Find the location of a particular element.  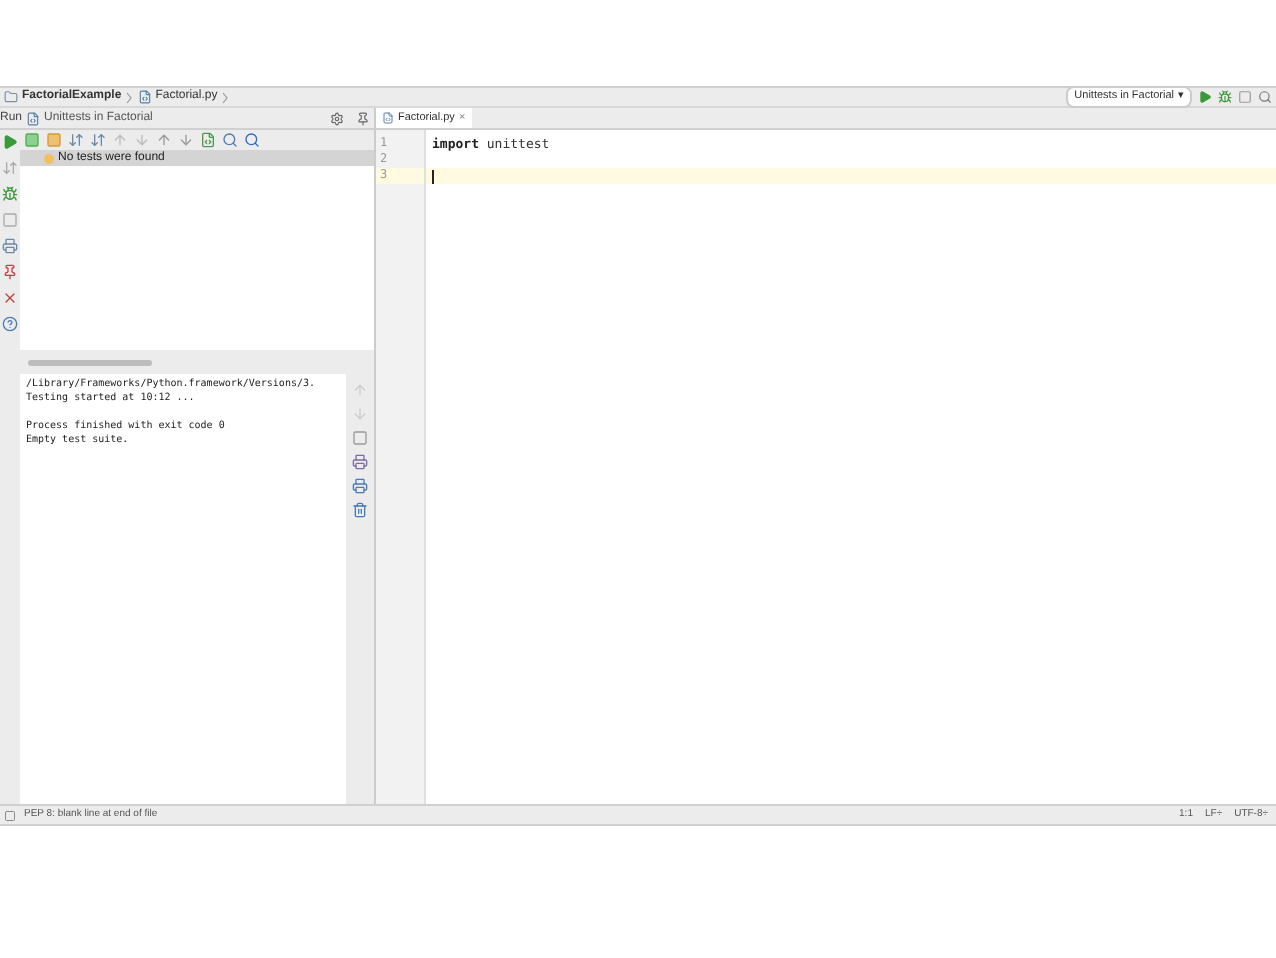

help-icon is located at coordinates (10, 324).